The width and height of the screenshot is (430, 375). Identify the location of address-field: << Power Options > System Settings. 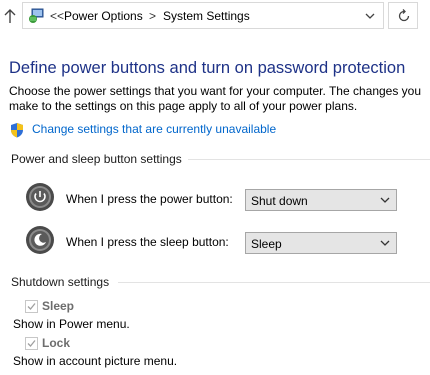
(203, 15).